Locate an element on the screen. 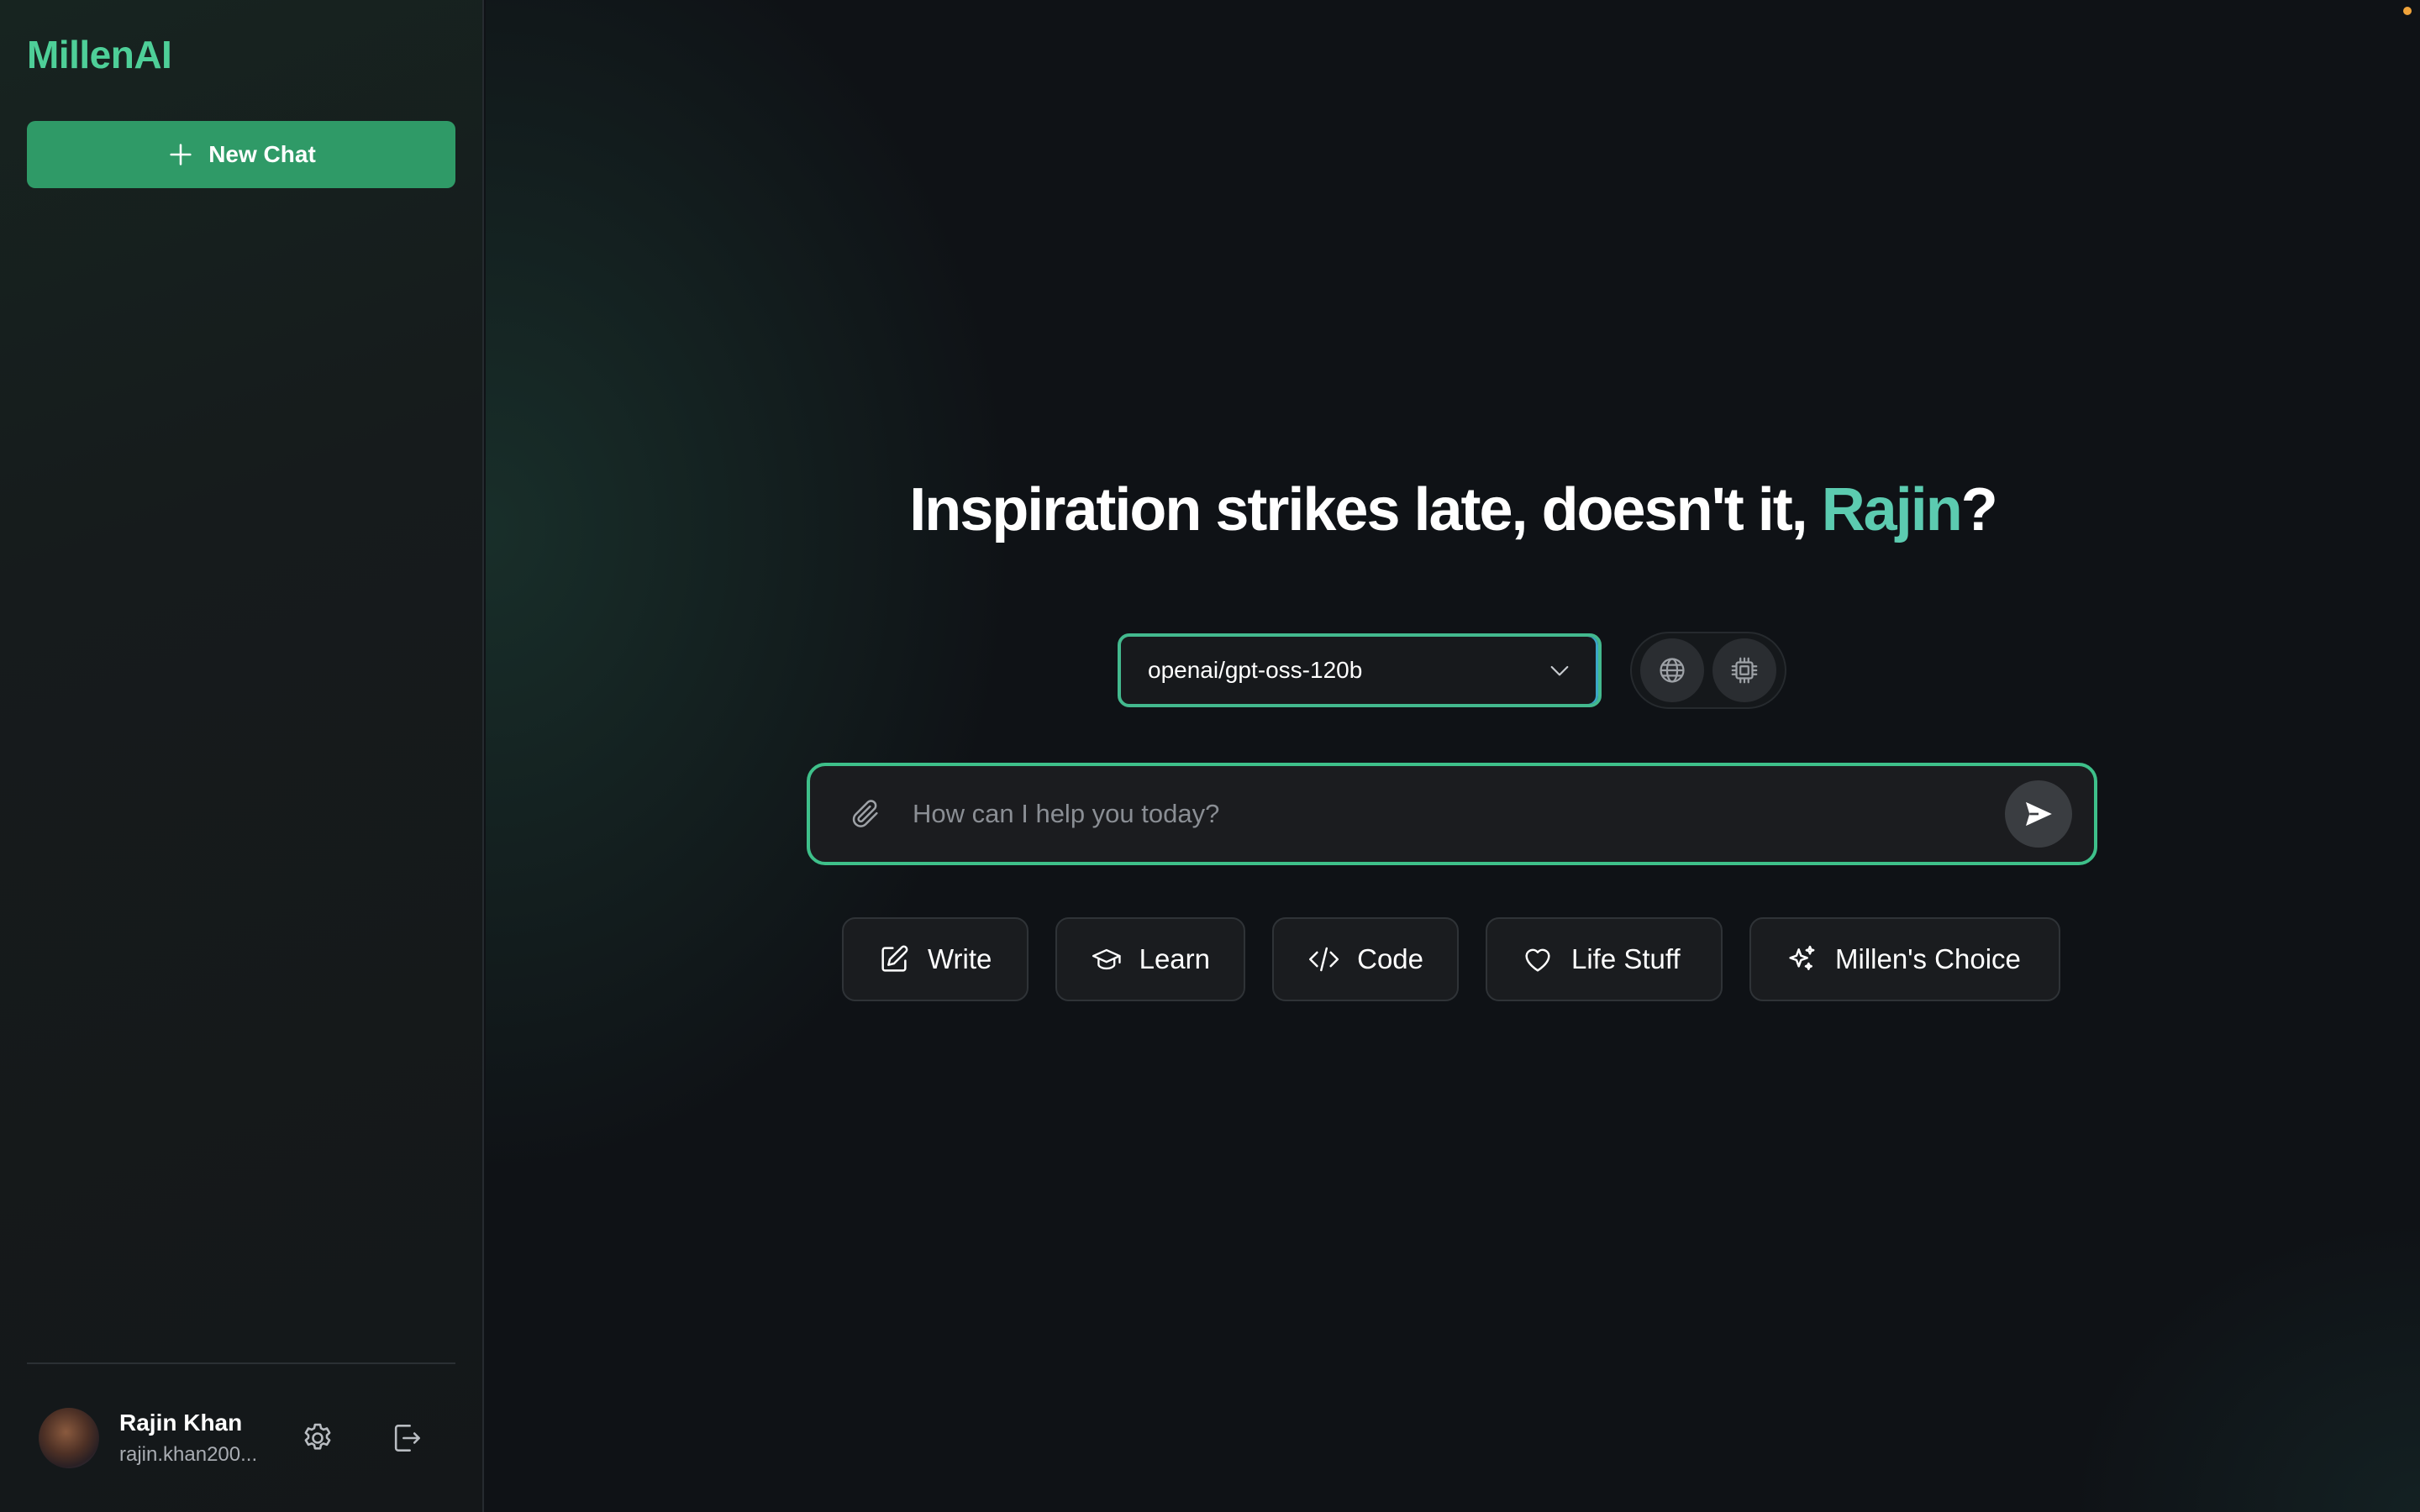 Image resolution: width=2420 pixels, height=1512 pixels. chip-icon is located at coordinates (1744, 670).